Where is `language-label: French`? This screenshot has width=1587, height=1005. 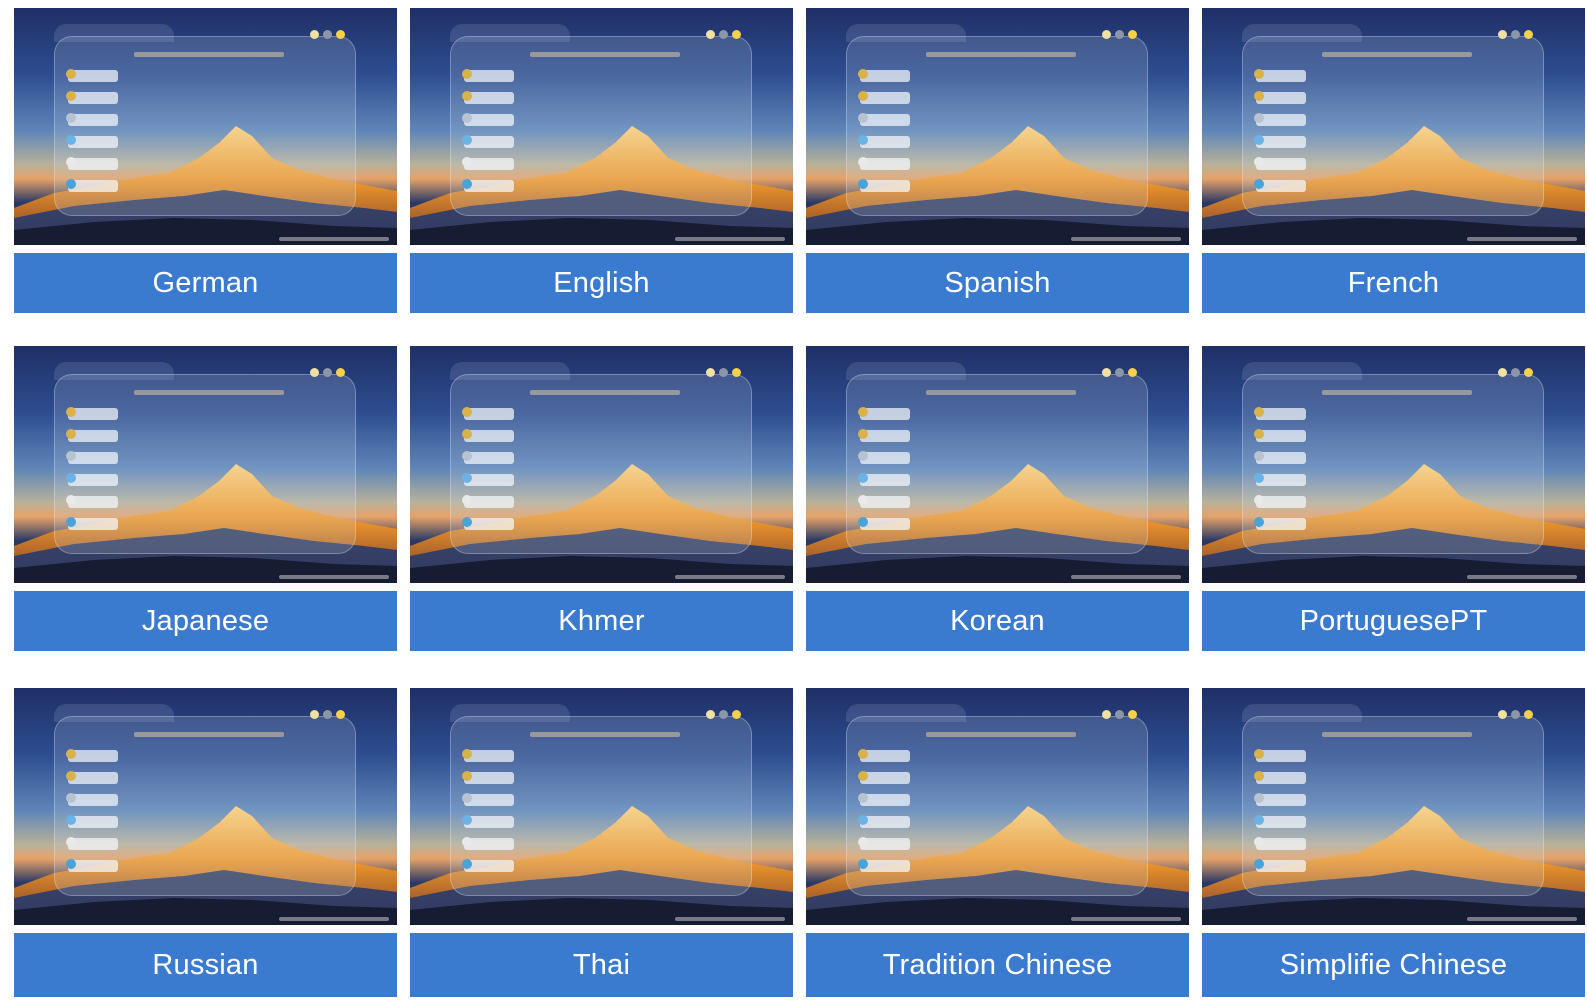
language-label: French is located at coordinates (1393, 283).